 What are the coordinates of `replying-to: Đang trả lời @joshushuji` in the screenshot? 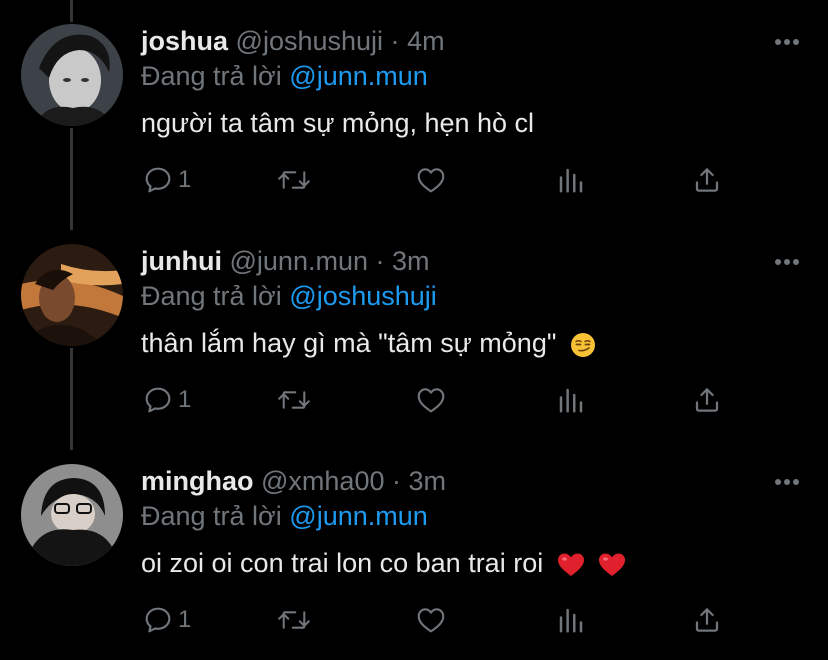 It's located at (289, 296).